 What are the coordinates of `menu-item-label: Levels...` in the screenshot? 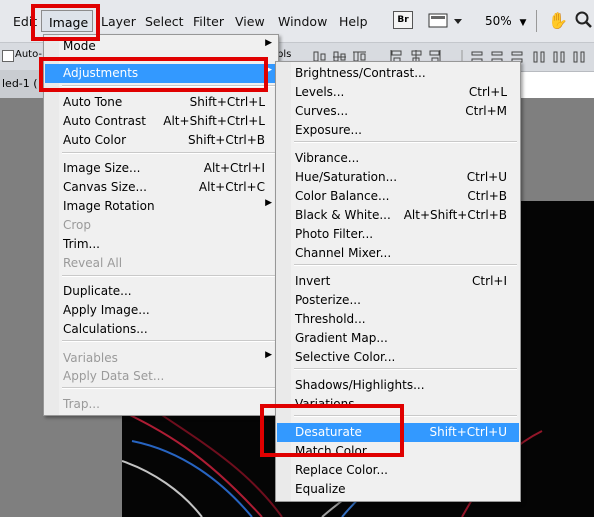 It's located at (320, 92).